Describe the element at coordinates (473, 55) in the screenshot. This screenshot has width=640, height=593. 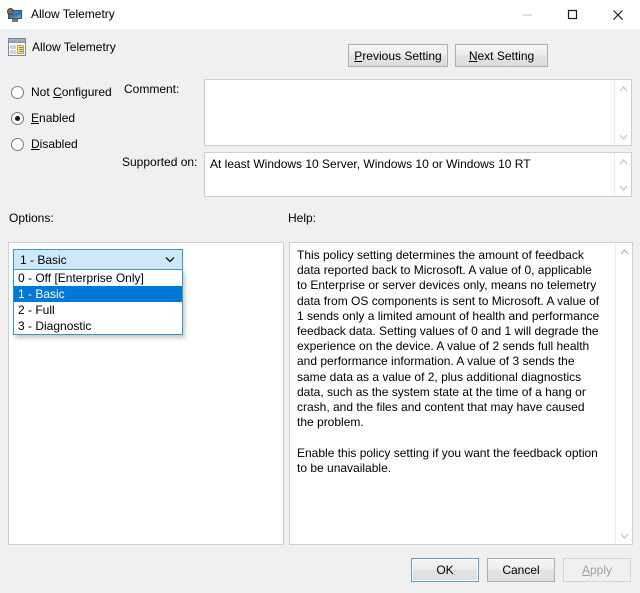
I see `next-setting-accel: N` at that location.